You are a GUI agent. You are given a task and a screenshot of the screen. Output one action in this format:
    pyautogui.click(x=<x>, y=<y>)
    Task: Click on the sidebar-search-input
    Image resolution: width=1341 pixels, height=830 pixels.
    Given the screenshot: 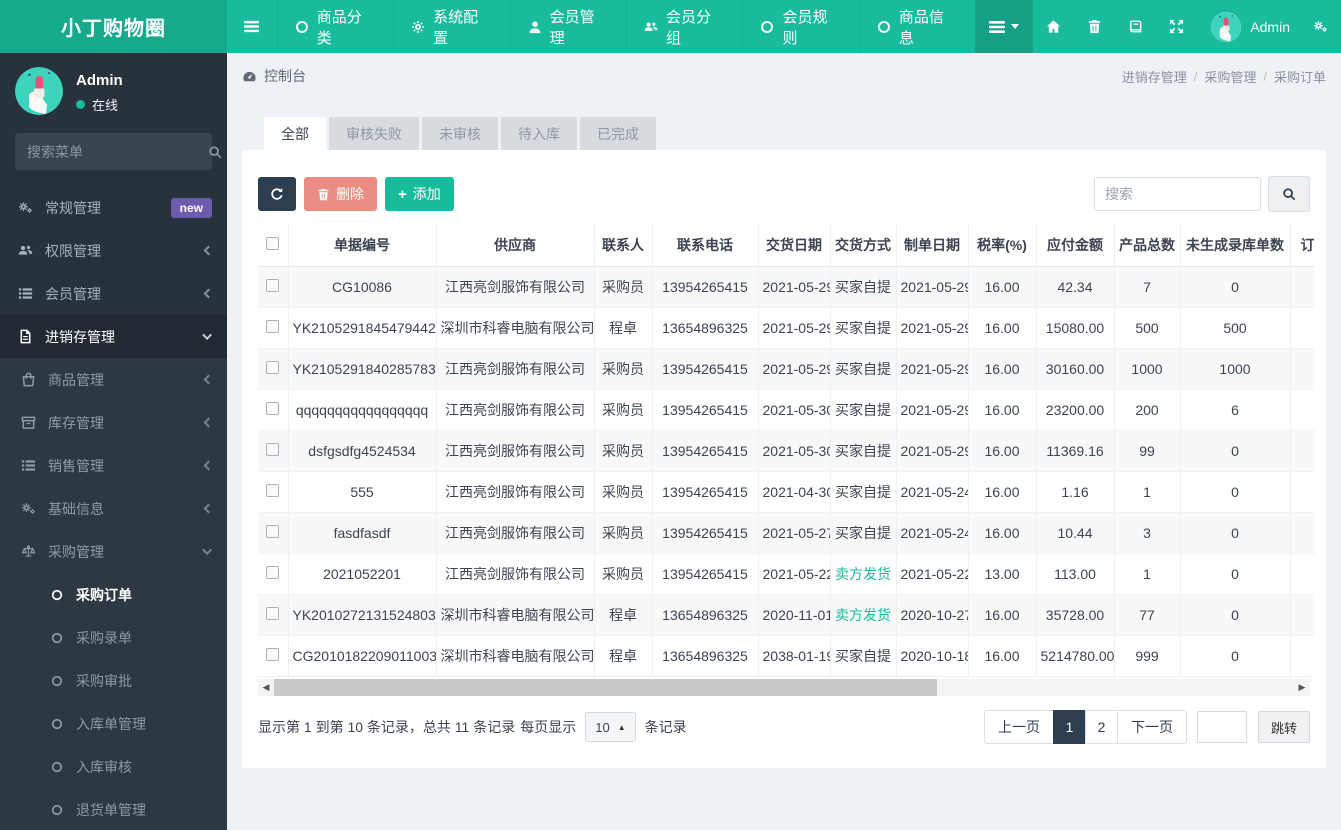 What is the action you would take?
    pyautogui.click(x=117, y=151)
    